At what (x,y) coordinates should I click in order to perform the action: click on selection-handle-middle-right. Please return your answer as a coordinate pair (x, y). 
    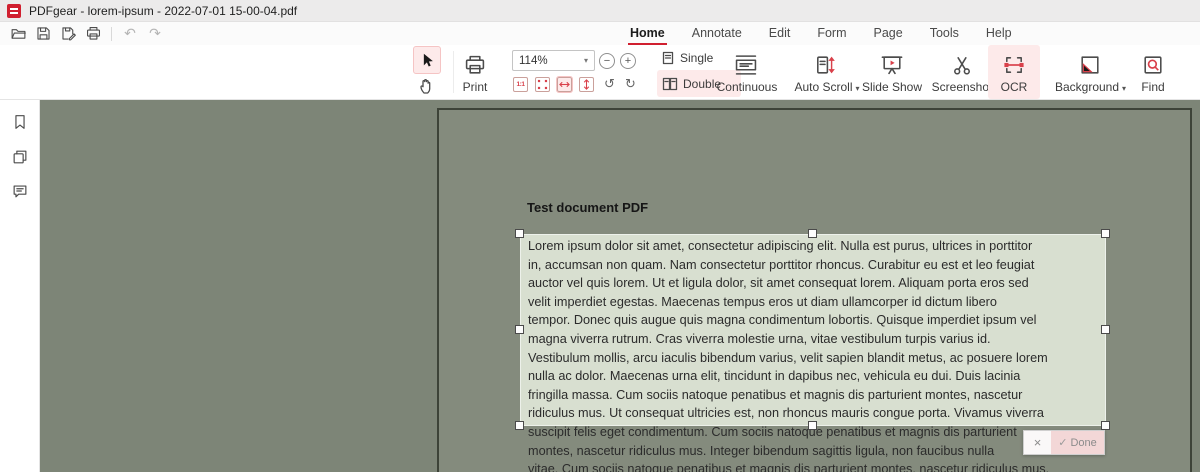
    Looking at the image, I should click on (1105, 329).